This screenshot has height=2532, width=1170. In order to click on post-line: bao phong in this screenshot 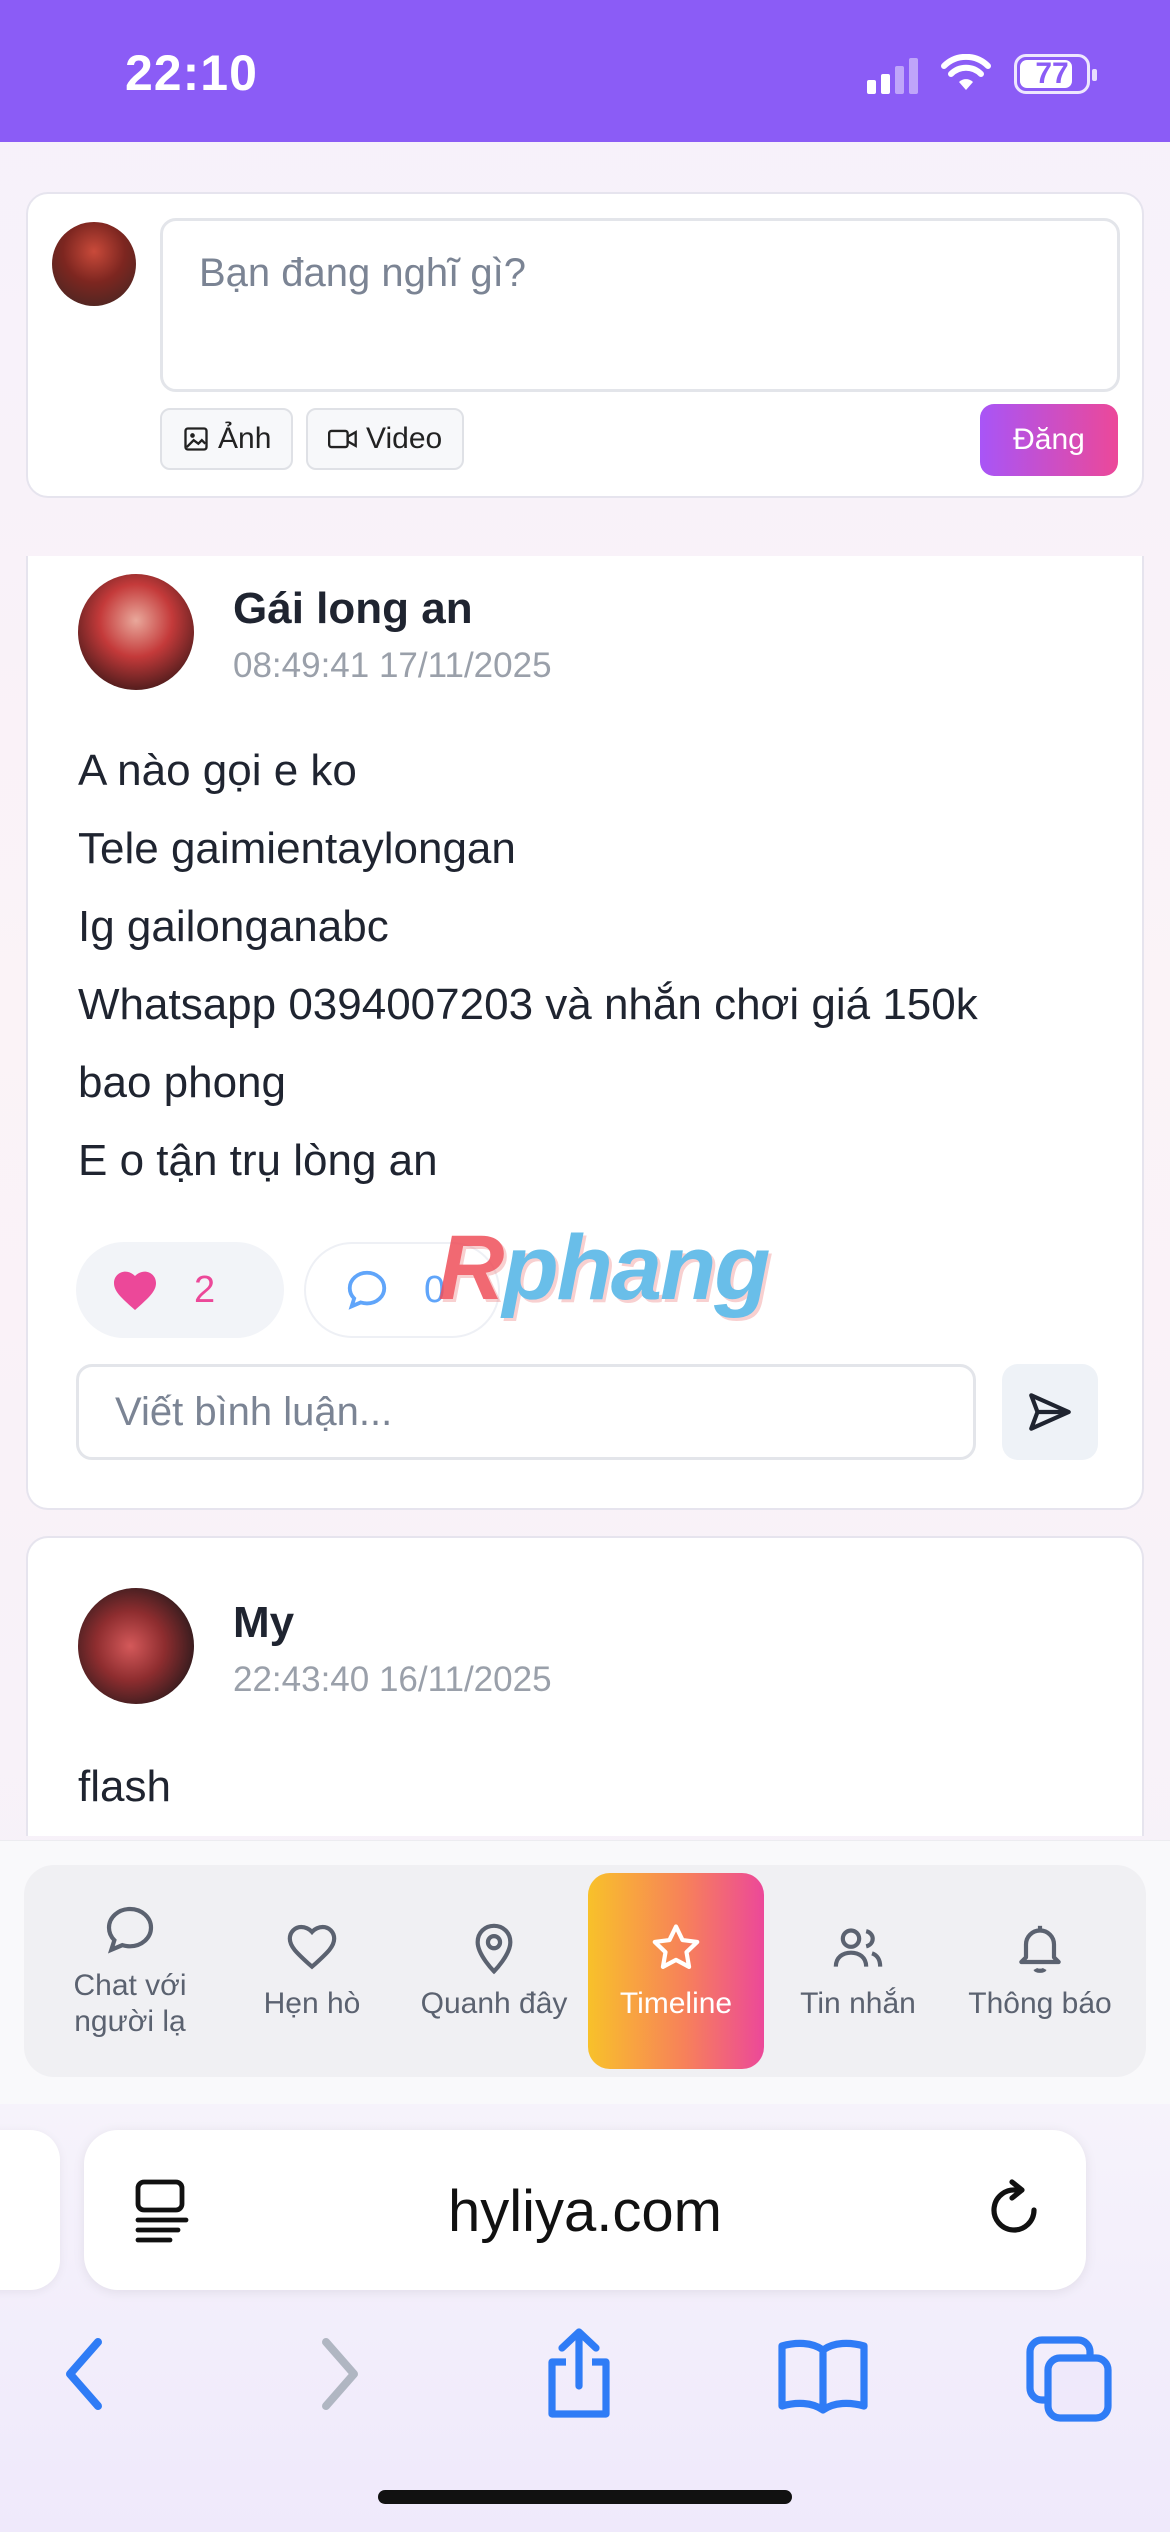, I will do `click(182, 1082)`.